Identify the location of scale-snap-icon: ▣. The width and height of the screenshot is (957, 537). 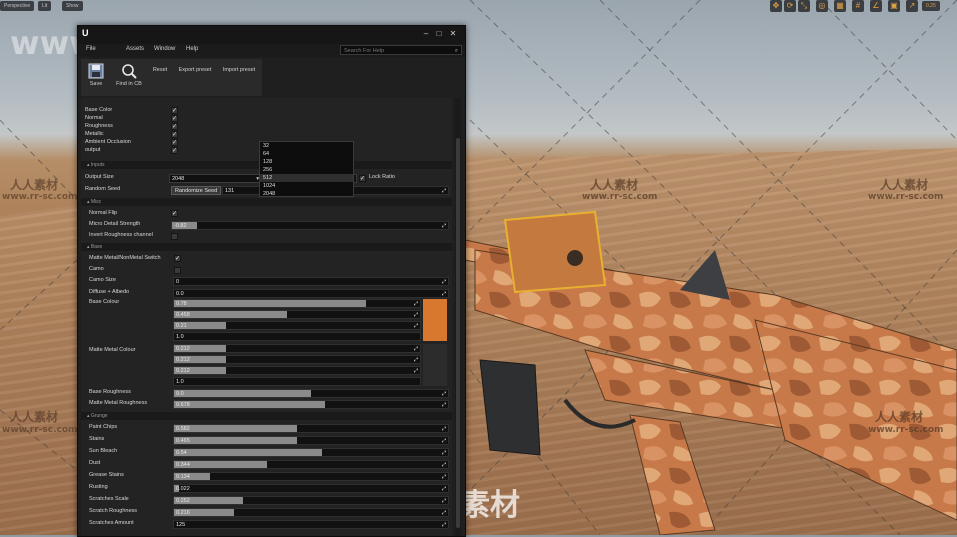
(894, 6).